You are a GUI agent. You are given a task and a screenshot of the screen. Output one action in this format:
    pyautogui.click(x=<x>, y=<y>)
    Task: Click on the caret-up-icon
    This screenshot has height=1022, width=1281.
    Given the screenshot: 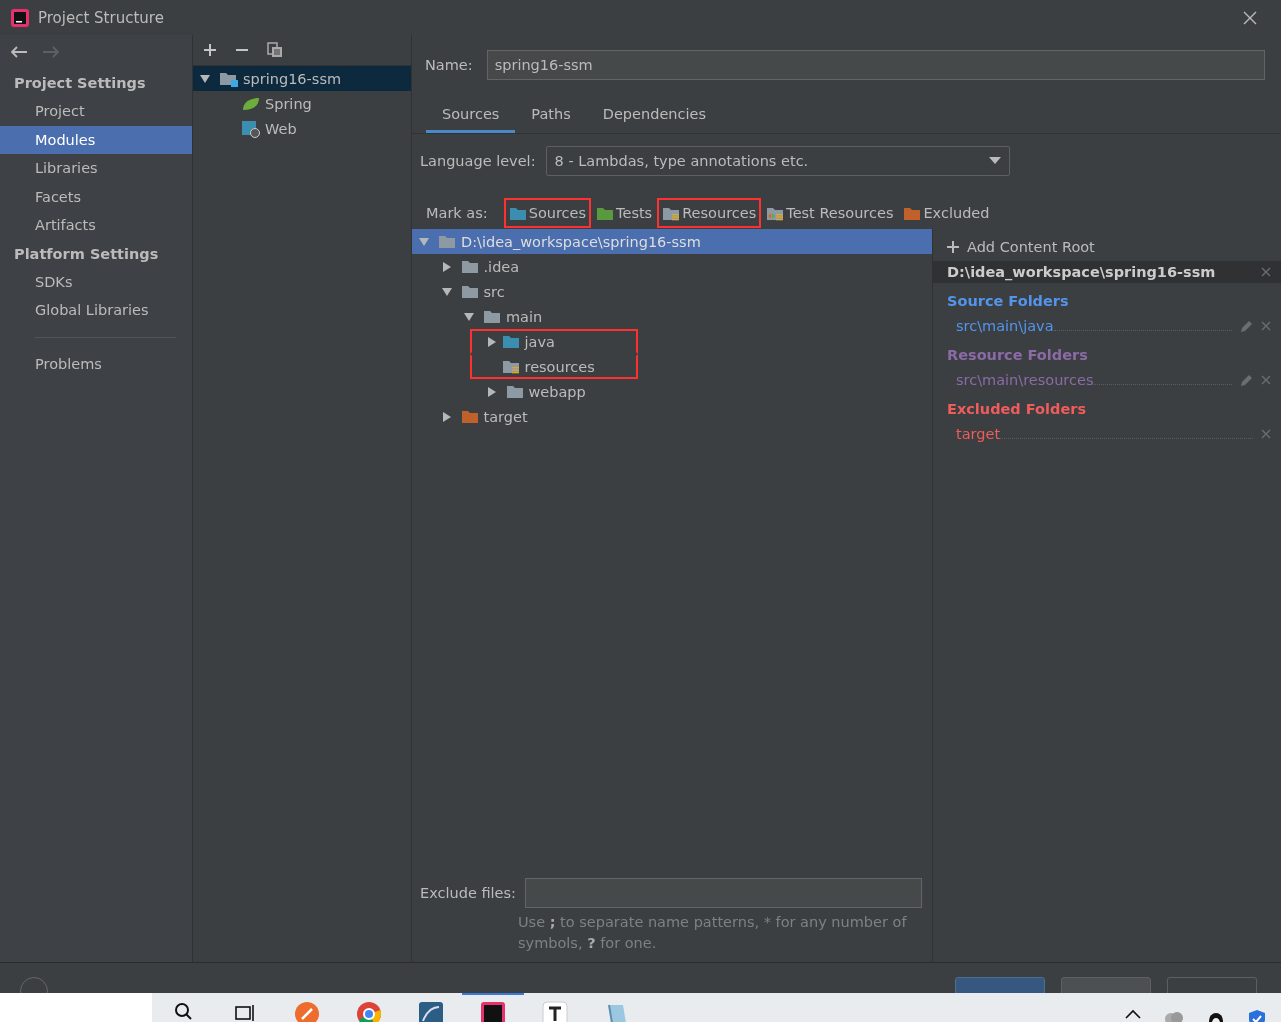 What is the action you would take?
    pyautogui.click(x=1133, y=1014)
    